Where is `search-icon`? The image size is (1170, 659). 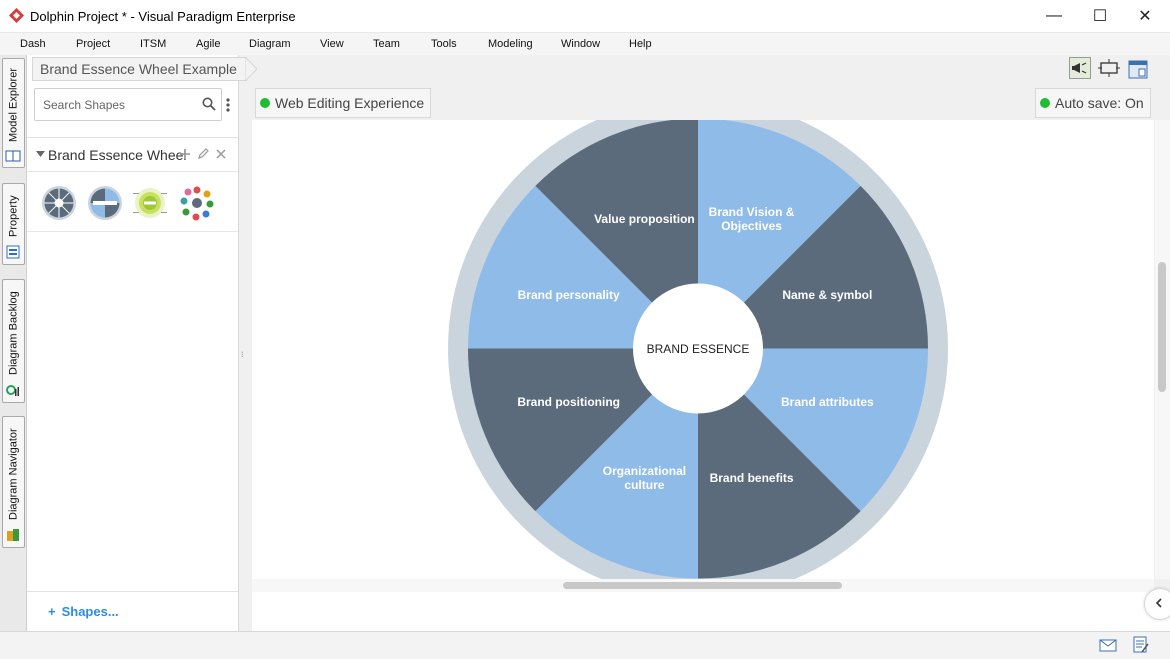 search-icon is located at coordinates (209, 104).